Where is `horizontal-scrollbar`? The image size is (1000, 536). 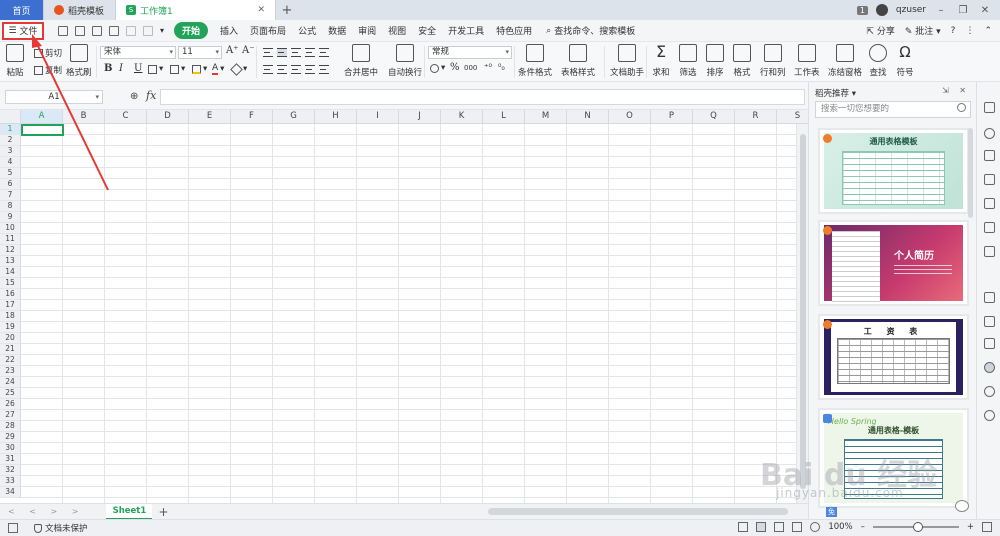
horizontal-scrollbar is located at coordinates (638, 511).